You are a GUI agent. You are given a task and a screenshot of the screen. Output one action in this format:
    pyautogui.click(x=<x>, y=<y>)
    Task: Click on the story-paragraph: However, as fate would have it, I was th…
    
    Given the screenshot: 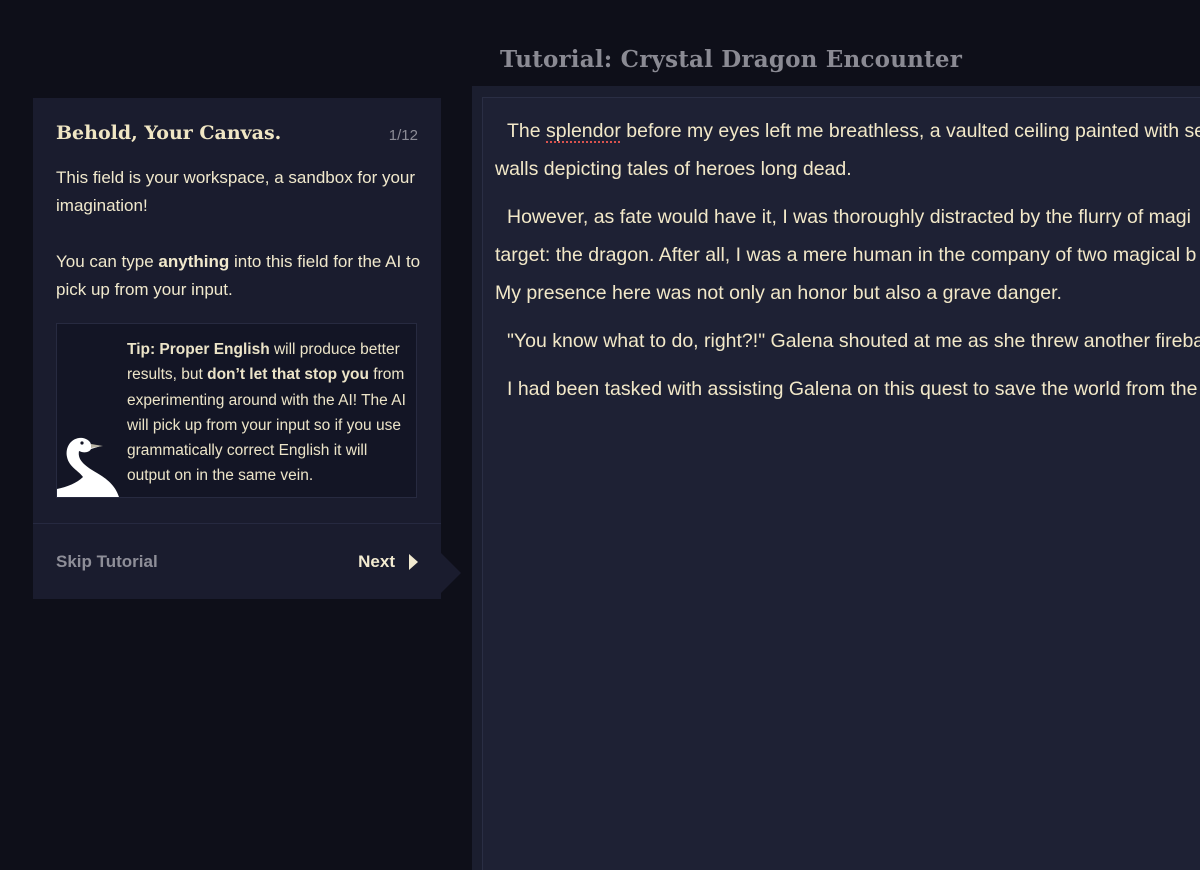 What is the action you would take?
    pyautogui.click(x=847, y=255)
    